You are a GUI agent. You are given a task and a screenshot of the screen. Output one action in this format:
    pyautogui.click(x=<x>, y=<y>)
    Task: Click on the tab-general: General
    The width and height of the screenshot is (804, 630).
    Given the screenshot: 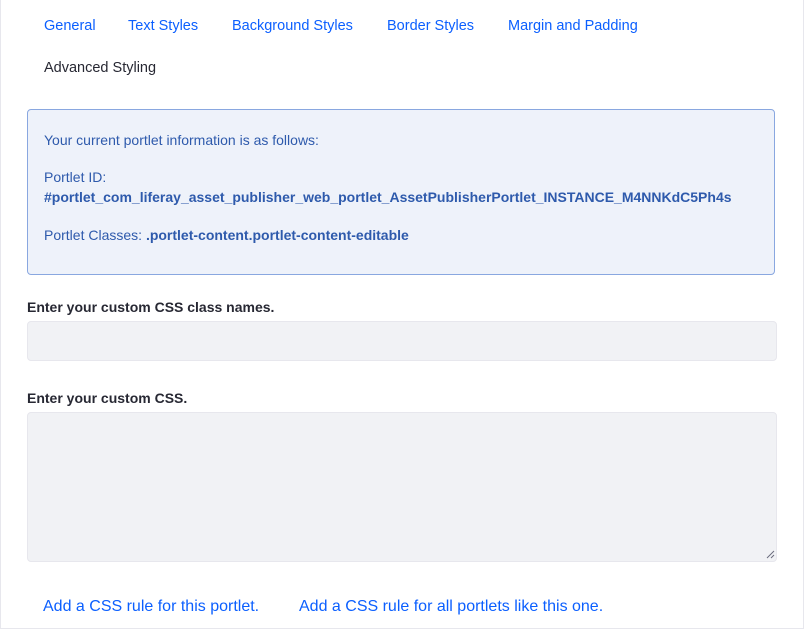 What is the action you would take?
    pyautogui.click(x=70, y=26)
    